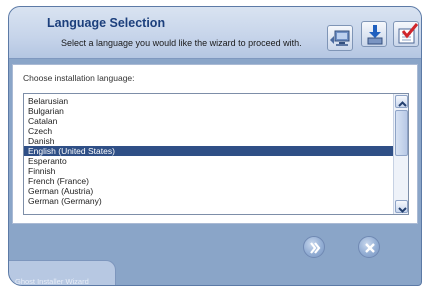 Image resolution: width=429 pixels, height=290 pixels. Describe the element at coordinates (209, 131) in the screenshot. I see `list-item: Czech` at that location.